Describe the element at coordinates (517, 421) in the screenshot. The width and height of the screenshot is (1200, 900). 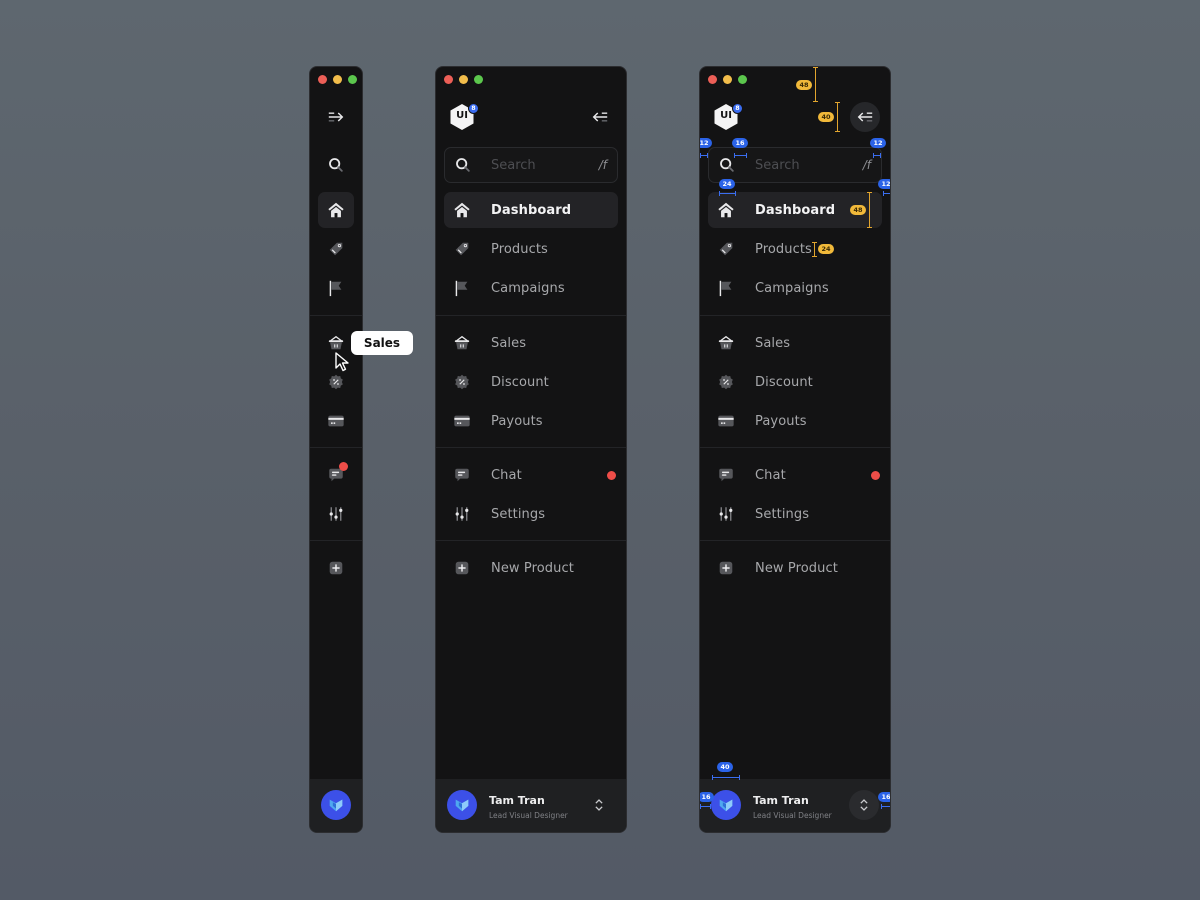
I see `sidebar-item-label: Payouts` at that location.